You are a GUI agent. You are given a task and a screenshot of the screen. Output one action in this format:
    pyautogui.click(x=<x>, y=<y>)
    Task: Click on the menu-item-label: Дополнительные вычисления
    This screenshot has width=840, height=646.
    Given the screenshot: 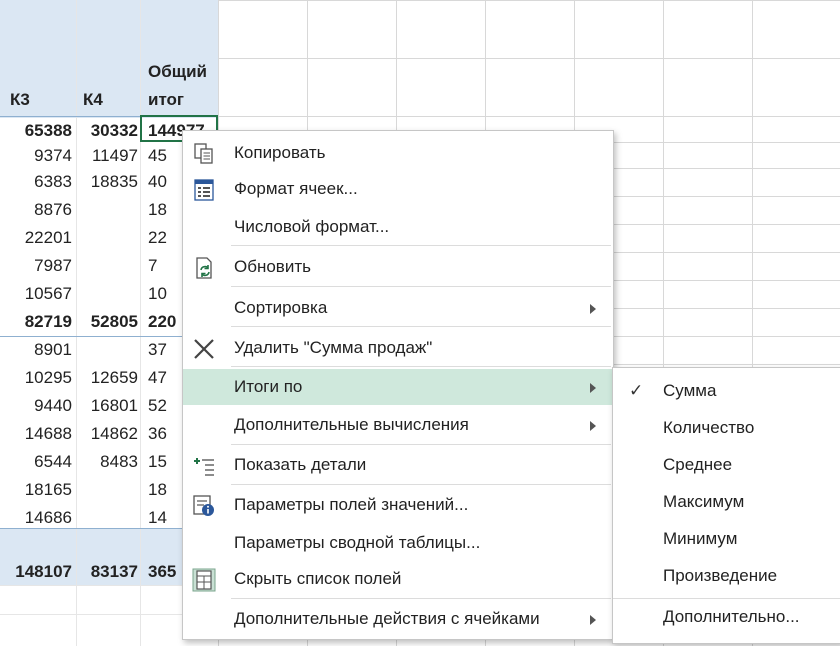 What is the action you would take?
    pyautogui.click(x=351, y=424)
    